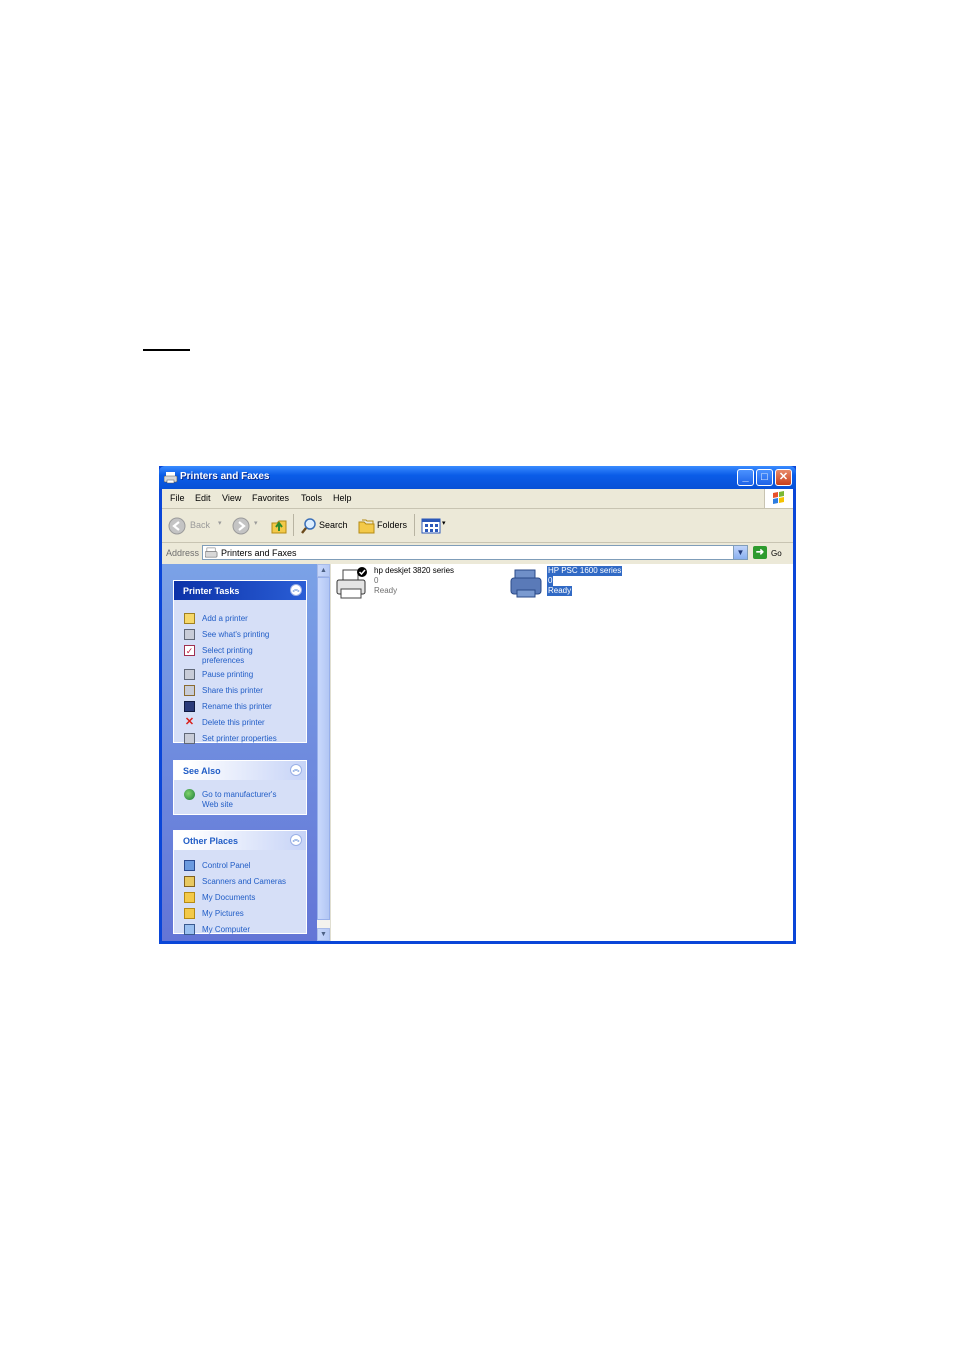 This screenshot has width=954, height=1350. I want to click on task-label: Select printing, so click(227, 650).